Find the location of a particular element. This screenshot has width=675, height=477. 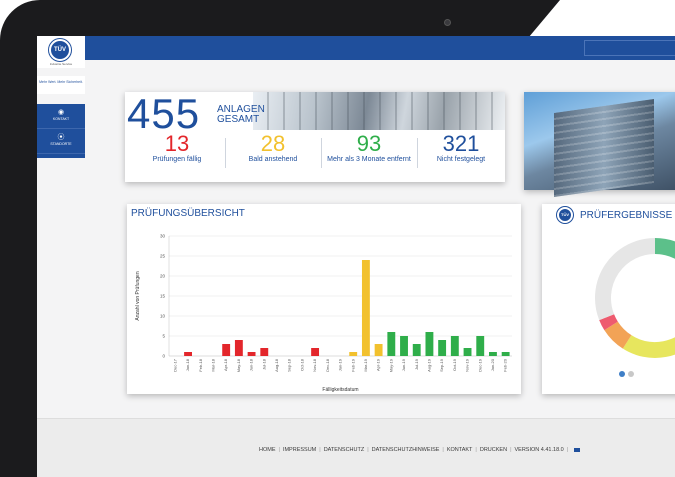

stat-unset: 321 Nicht festgelegt is located at coordinates (461, 156).